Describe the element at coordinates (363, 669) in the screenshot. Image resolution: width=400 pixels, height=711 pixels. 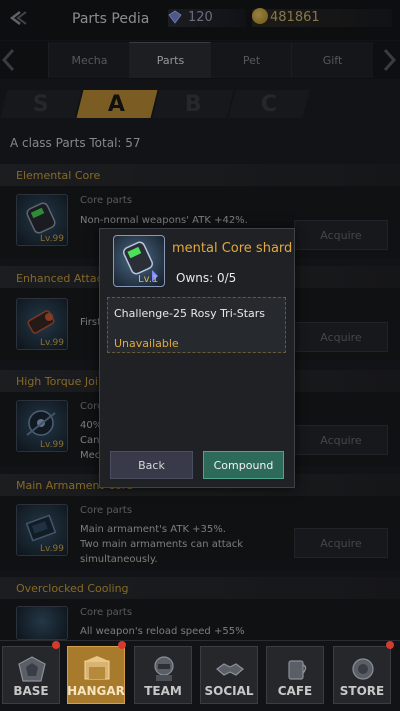
I see `store-icon` at that location.